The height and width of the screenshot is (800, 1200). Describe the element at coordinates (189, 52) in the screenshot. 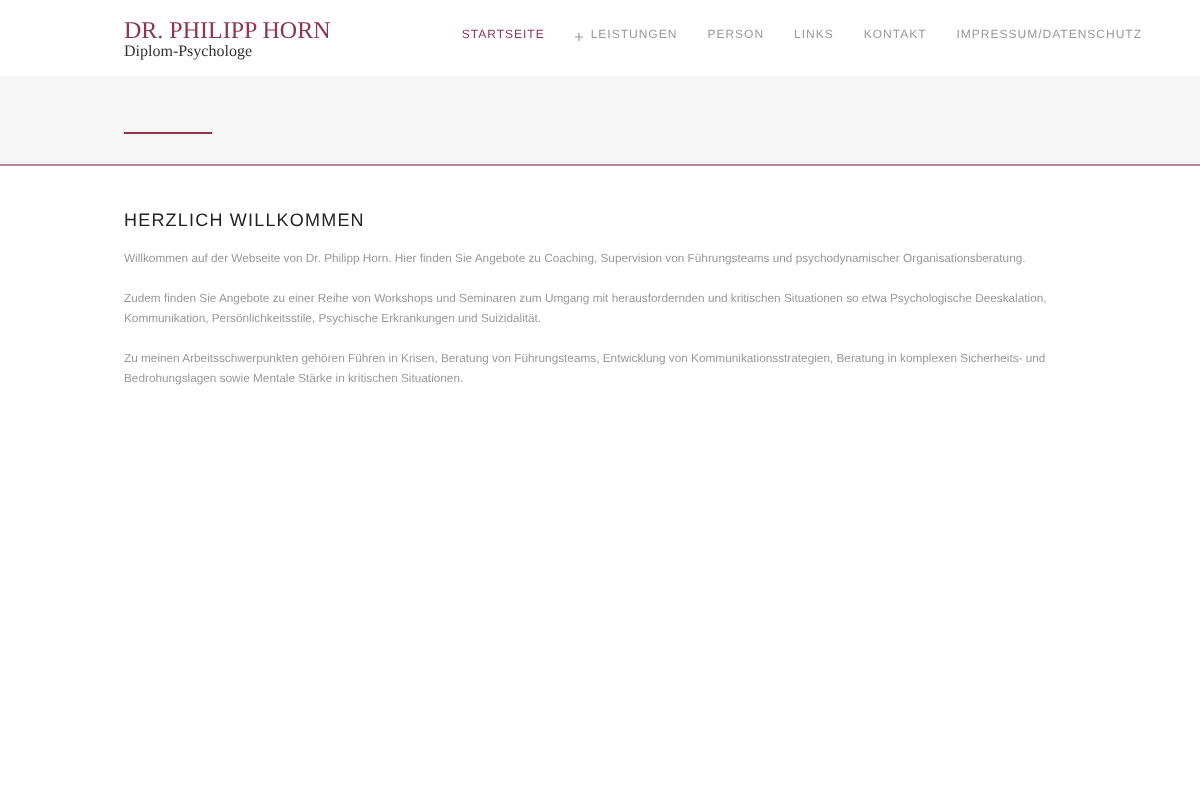

I see `logo-subtitle: Diplom-Psychologe` at that location.